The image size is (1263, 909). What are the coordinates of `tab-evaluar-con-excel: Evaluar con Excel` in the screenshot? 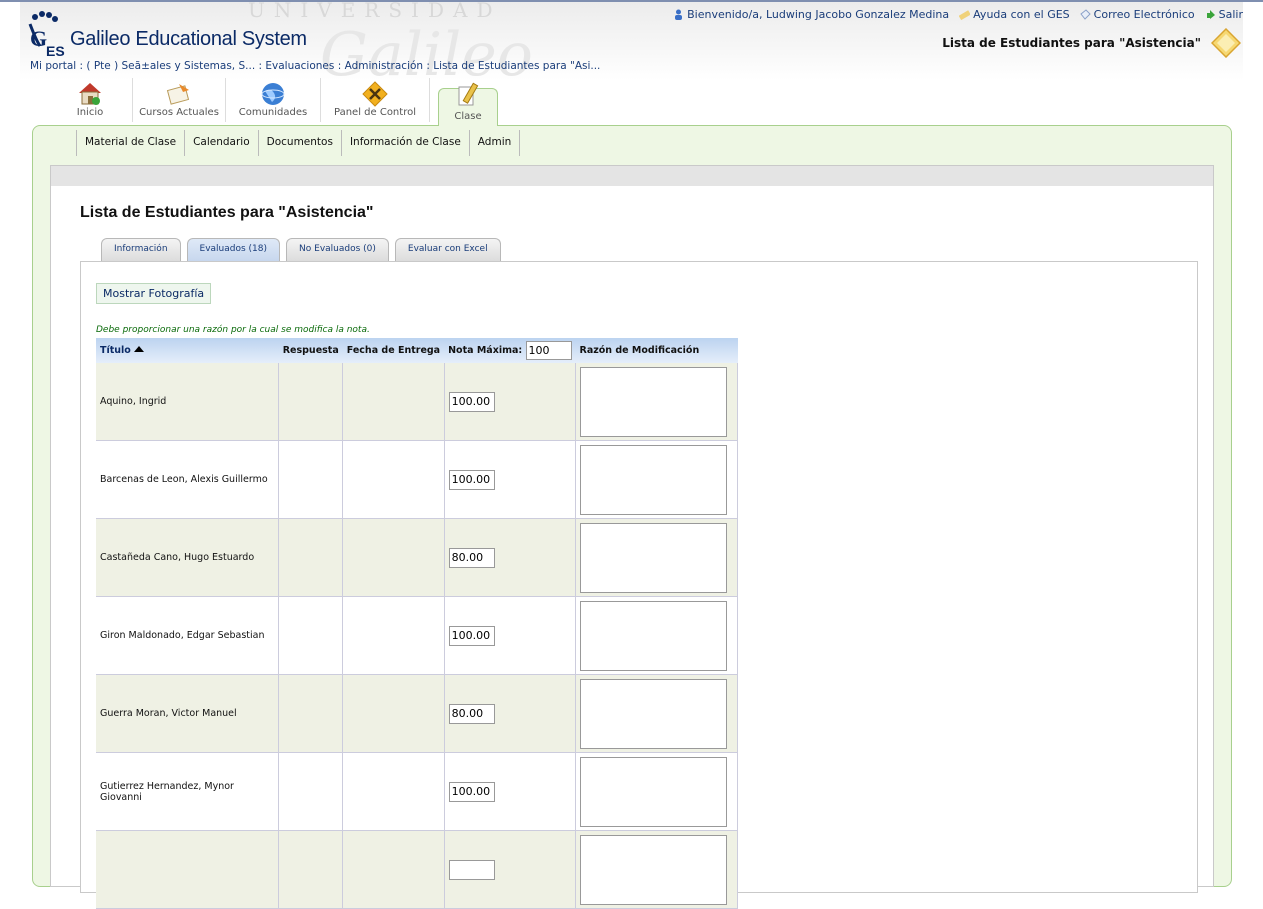 It's located at (447, 249).